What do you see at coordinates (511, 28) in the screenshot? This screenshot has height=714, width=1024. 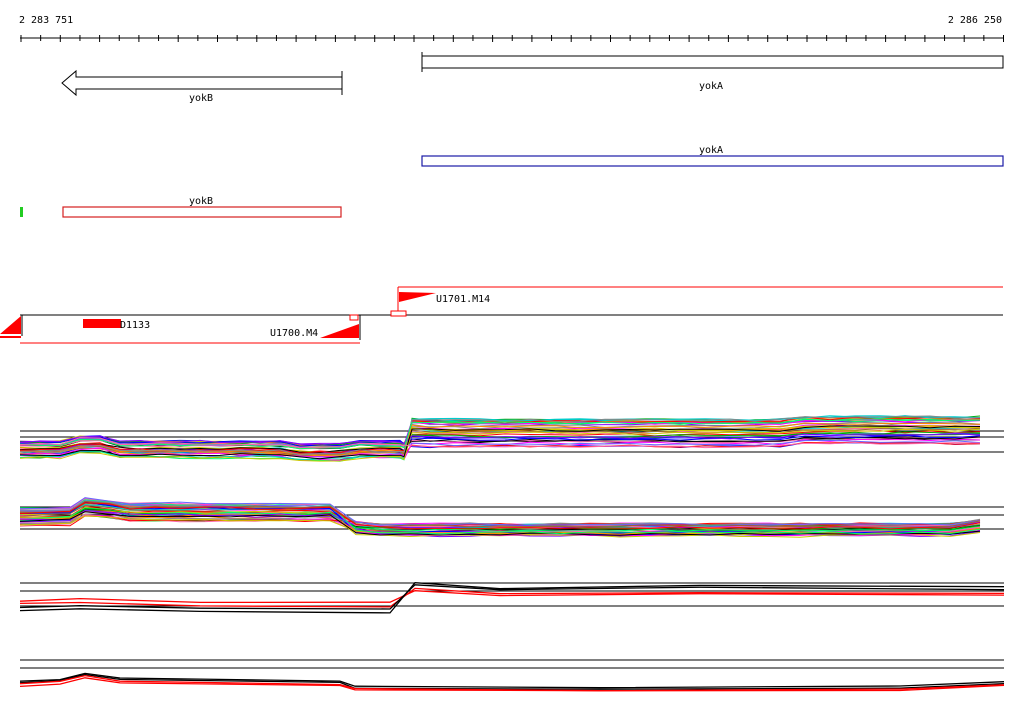 I see `coordinate-ruler: 2 283 751 2 286 250` at bounding box center [511, 28].